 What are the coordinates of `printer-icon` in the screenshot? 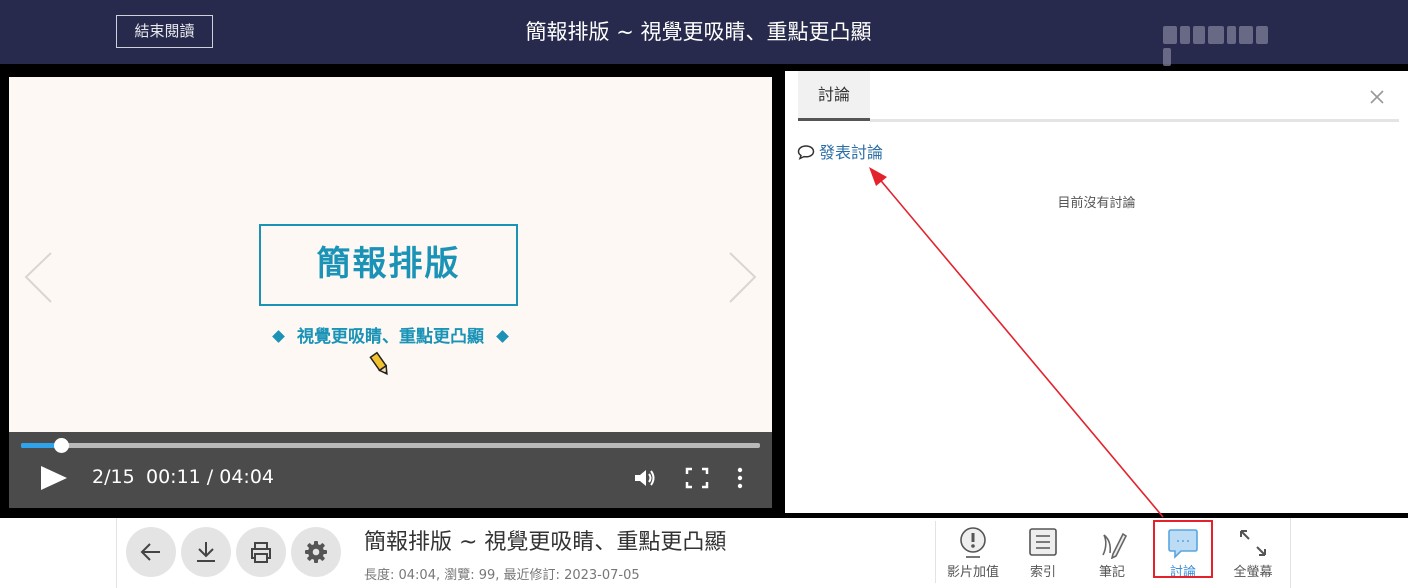 It's located at (261, 552).